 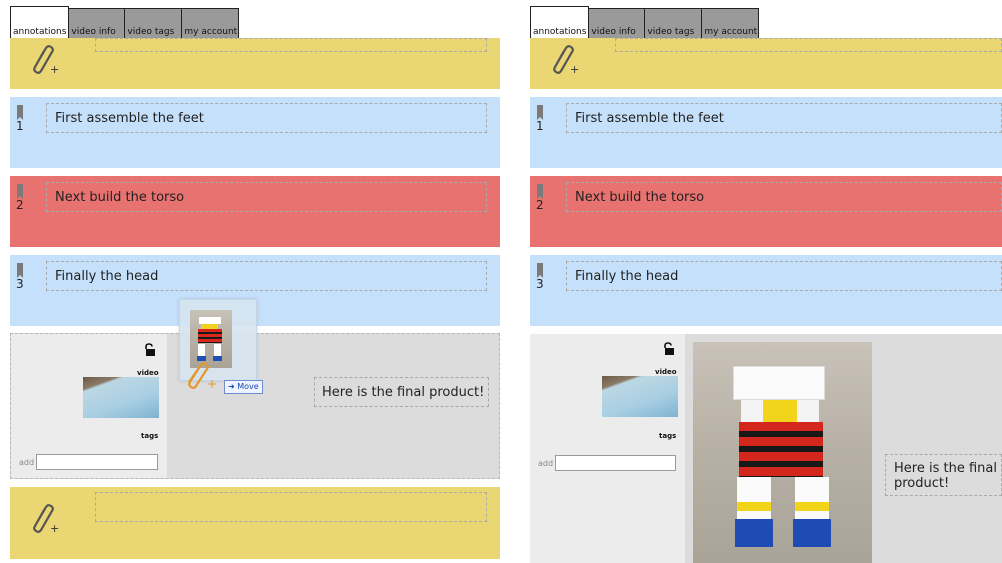 I want to click on lego-photo, so click(x=782, y=452).